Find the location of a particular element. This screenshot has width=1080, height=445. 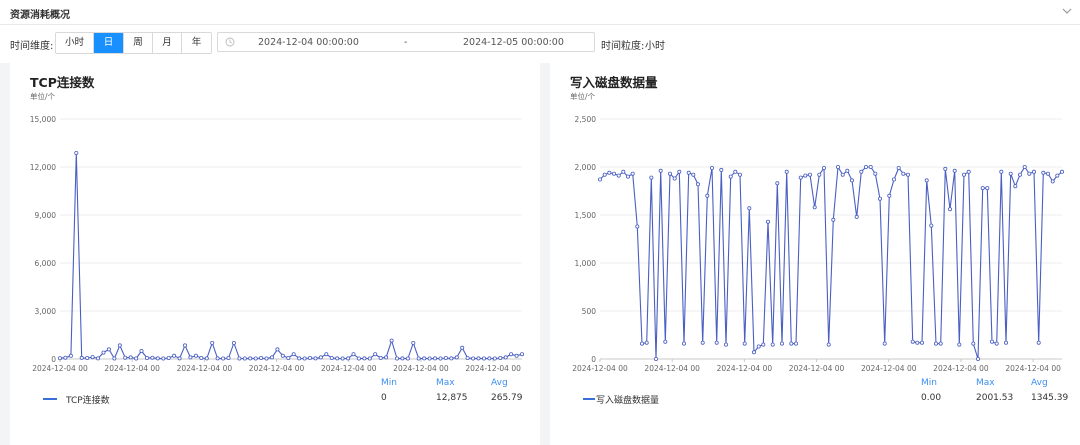

legend-series-name: 写入磁盘数据量 is located at coordinates (627, 399).